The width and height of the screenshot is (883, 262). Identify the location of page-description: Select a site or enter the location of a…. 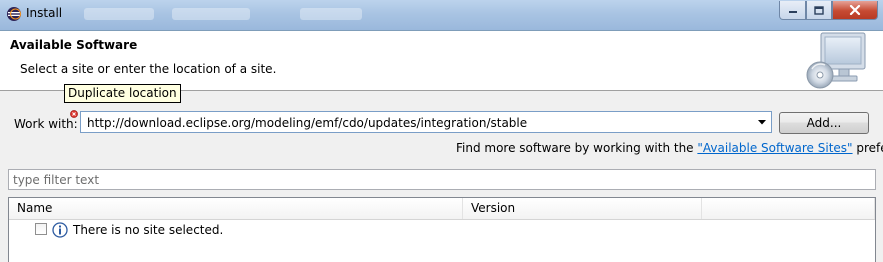
(148, 69).